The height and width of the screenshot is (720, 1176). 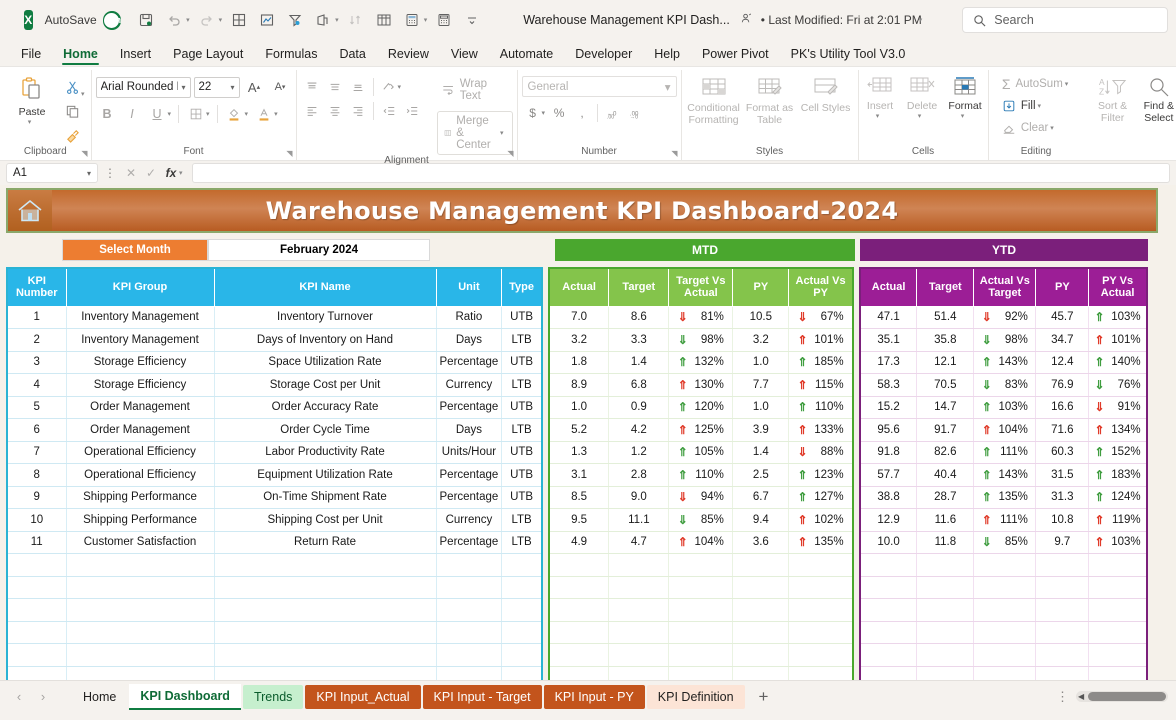 What do you see at coordinates (389, 110) in the screenshot?
I see `decrease-indent-button` at bounding box center [389, 110].